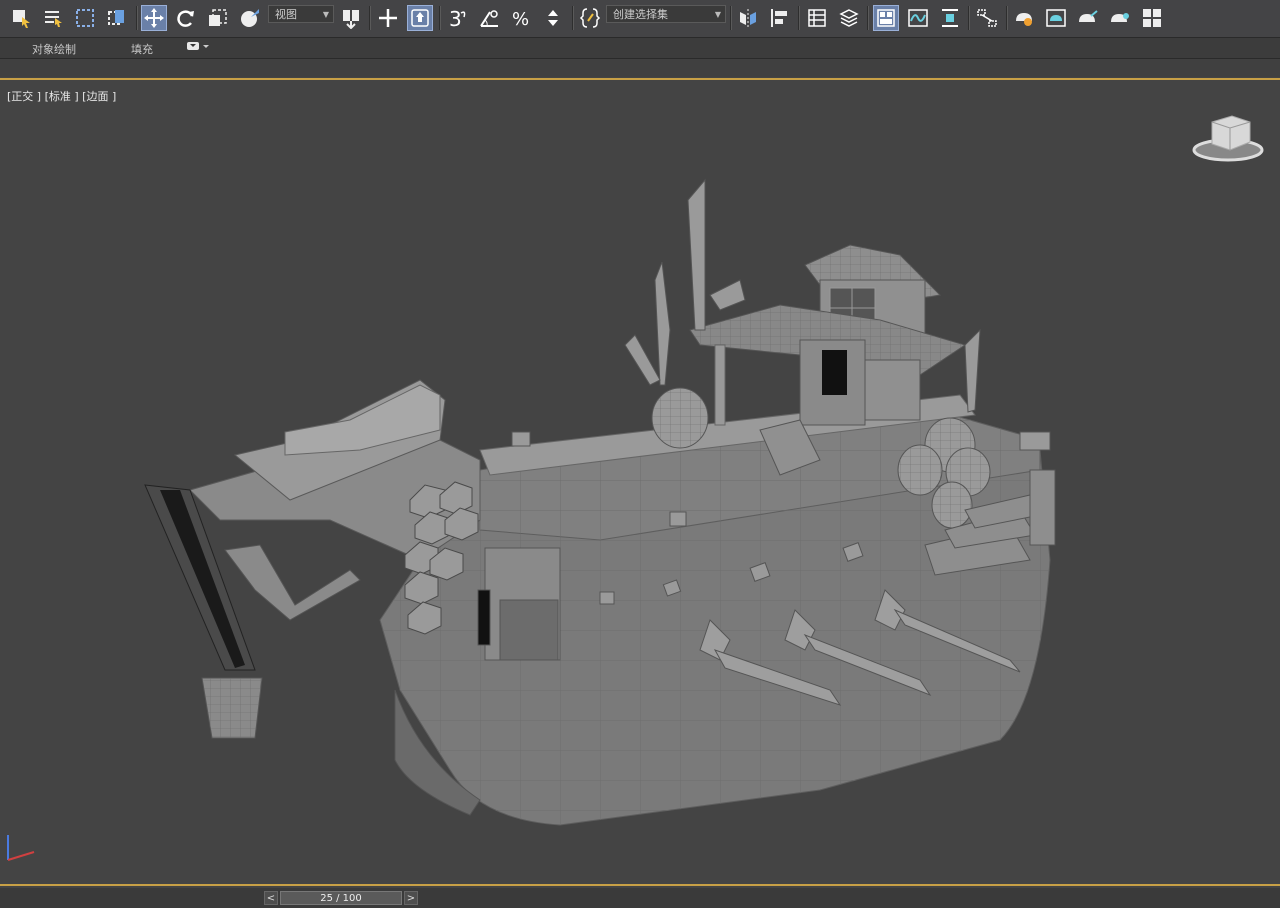  Describe the element at coordinates (817, 18) in the screenshot. I see `scene-explorer-icon` at that location.